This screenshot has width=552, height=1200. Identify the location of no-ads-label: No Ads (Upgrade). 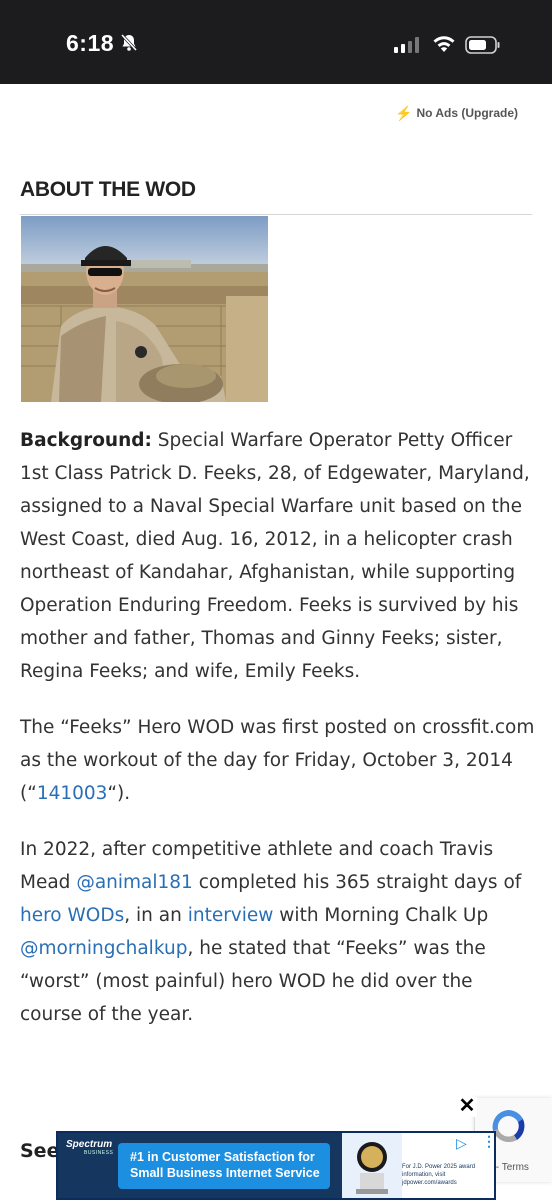
(467, 113).